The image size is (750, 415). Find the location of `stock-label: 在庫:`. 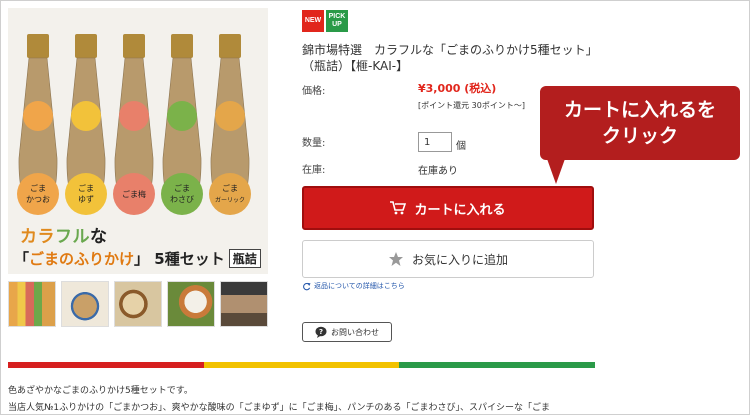

stock-label: 在庫: is located at coordinates (314, 170).